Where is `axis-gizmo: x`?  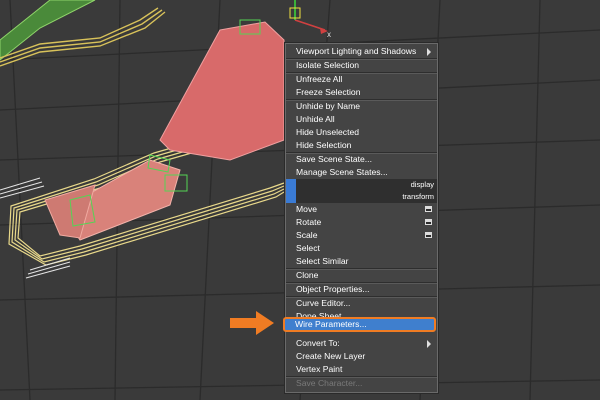
axis-gizmo: x is located at coordinates (310, 19).